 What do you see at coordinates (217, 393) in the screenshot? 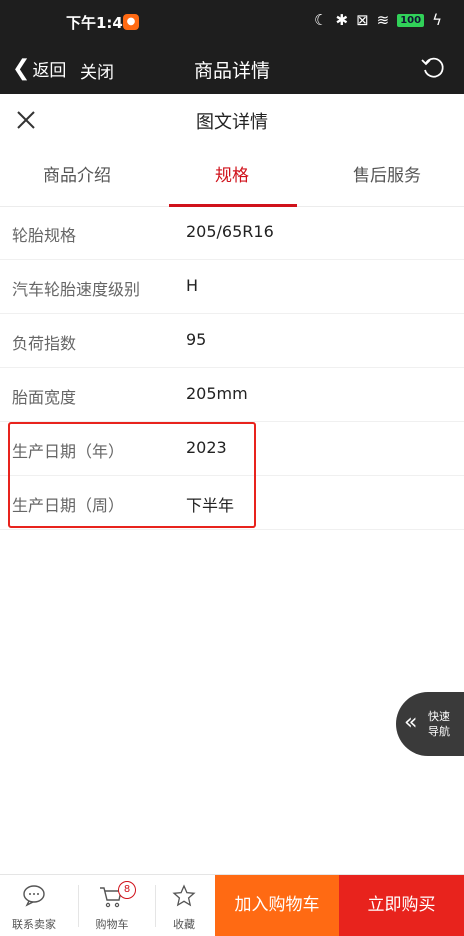
I see `spec-value: 205mm` at bounding box center [217, 393].